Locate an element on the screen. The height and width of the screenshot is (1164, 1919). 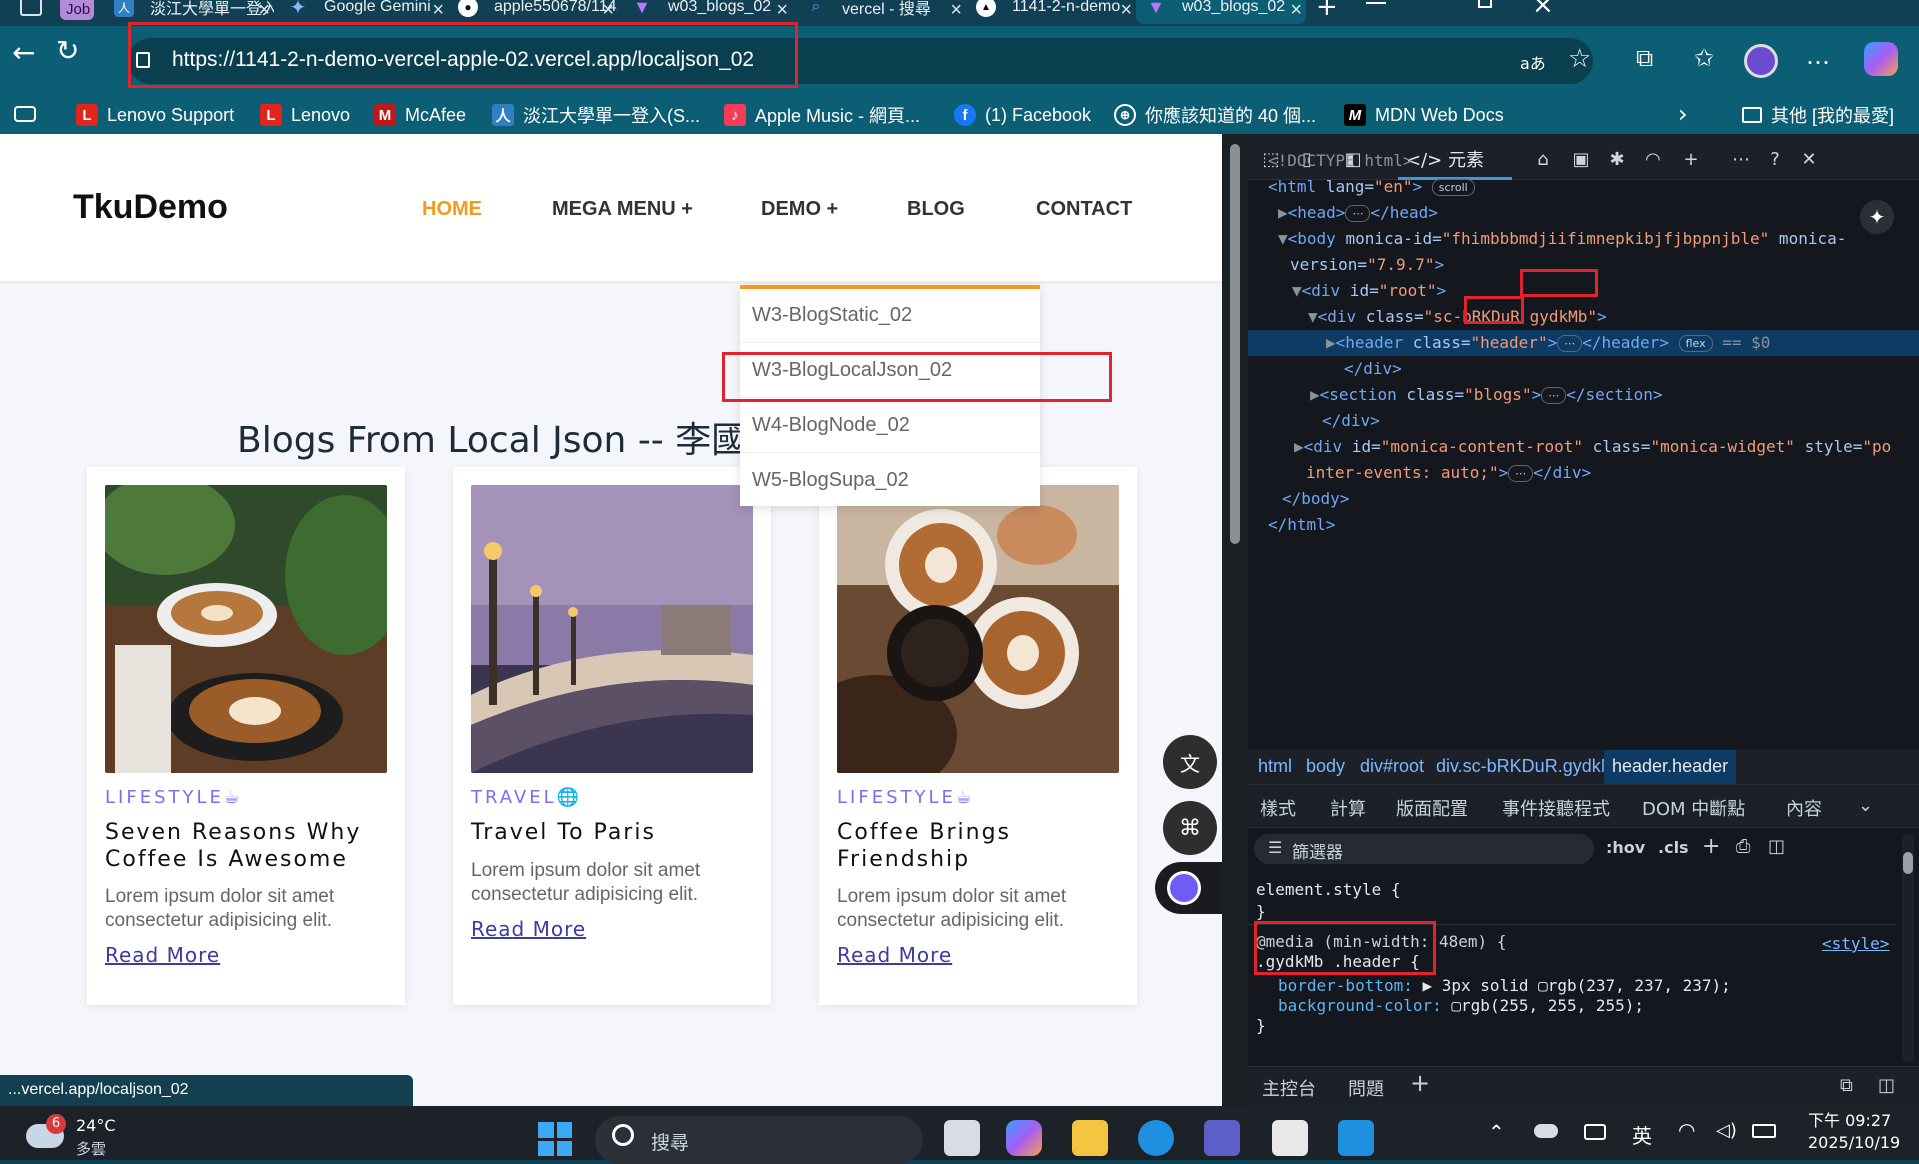
copilot-icon is located at coordinates (1881, 59).